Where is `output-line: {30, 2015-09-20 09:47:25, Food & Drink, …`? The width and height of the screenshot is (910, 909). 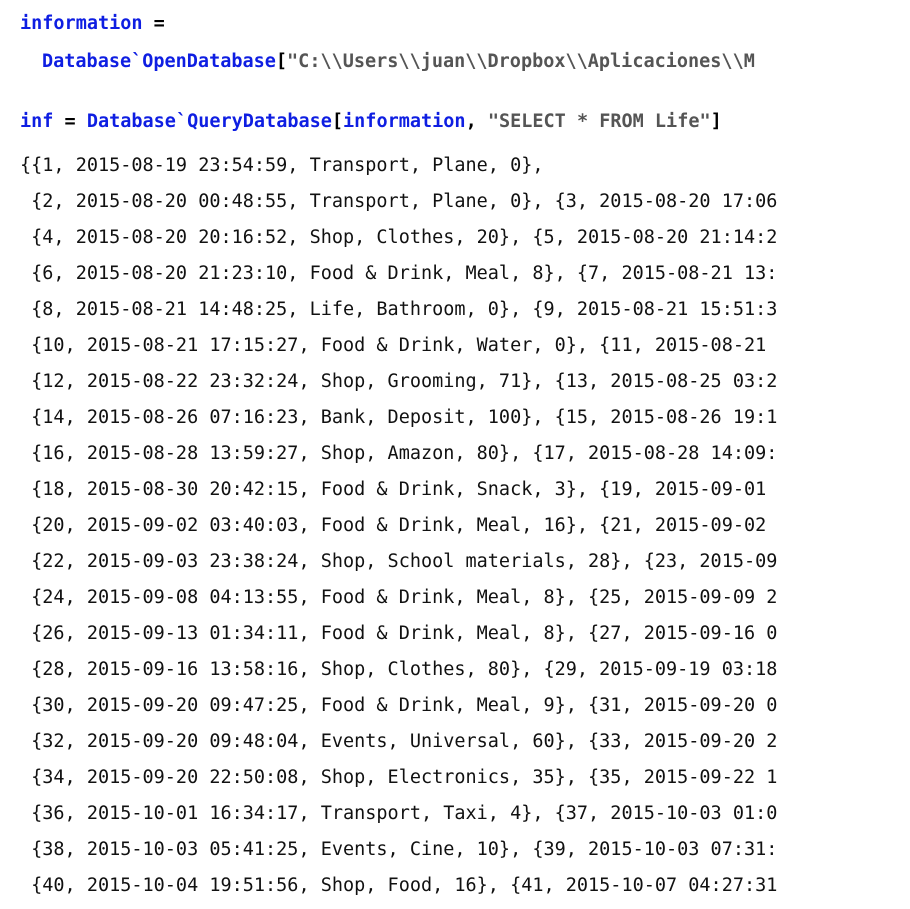 output-line: {30, 2015-09-20 09:47:25, Food & Drink, … is located at coordinates (399, 705).